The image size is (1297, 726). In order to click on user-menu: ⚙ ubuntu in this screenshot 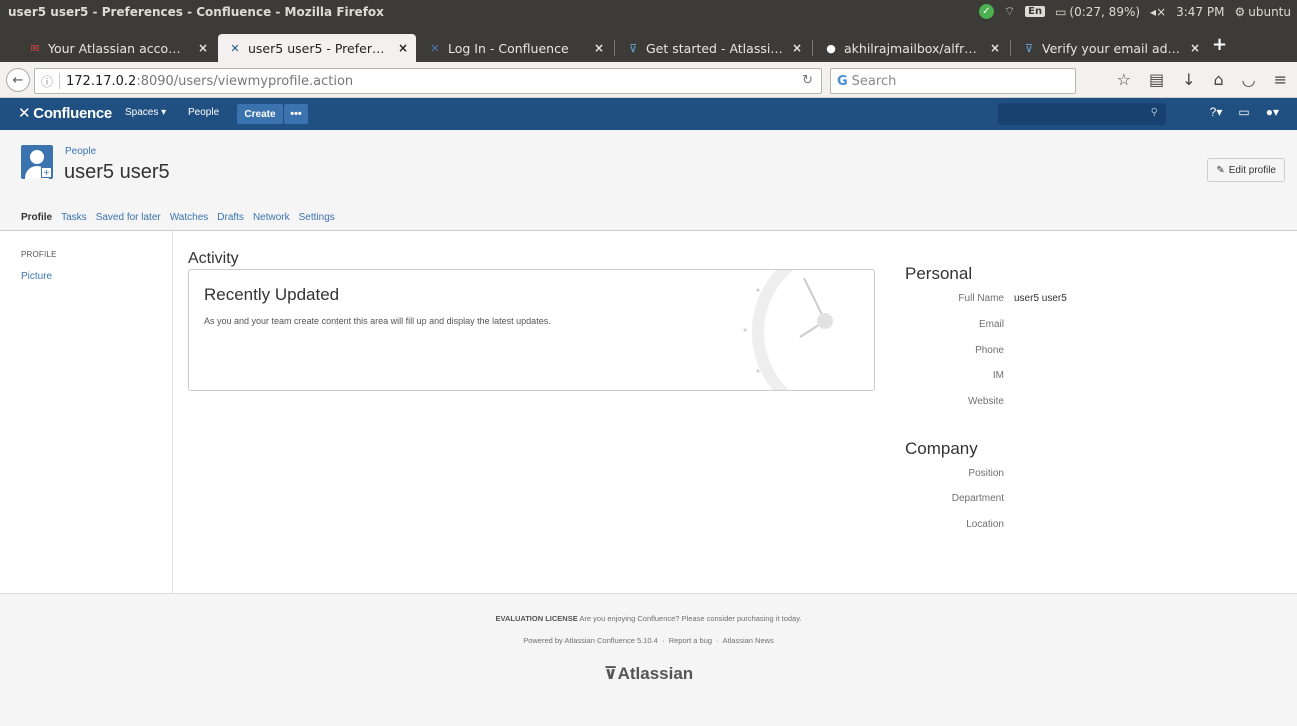, I will do `click(1262, 12)`.